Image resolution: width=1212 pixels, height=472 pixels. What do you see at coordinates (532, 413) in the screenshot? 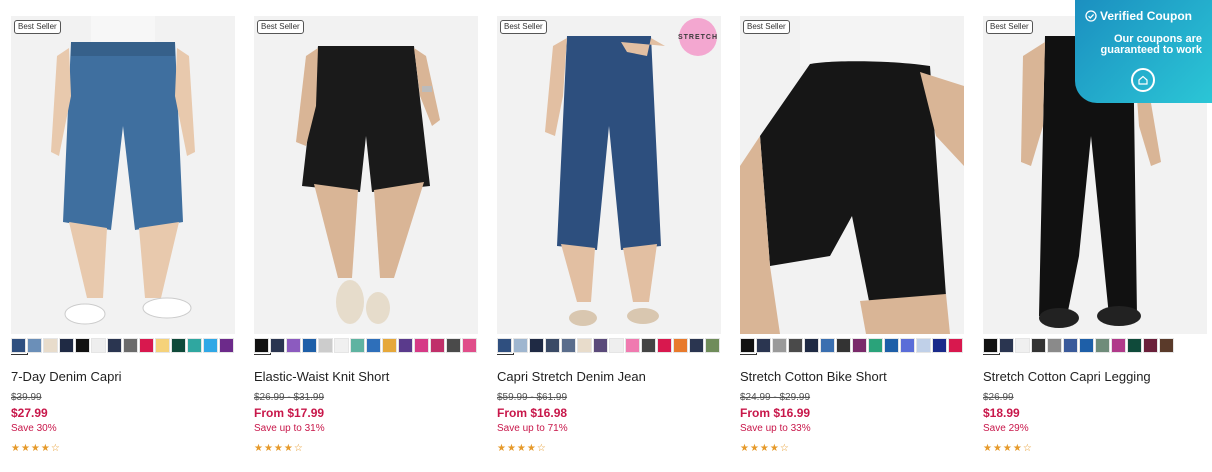
I see `sale-price: From $16.98` at bounding box center [532, 413].